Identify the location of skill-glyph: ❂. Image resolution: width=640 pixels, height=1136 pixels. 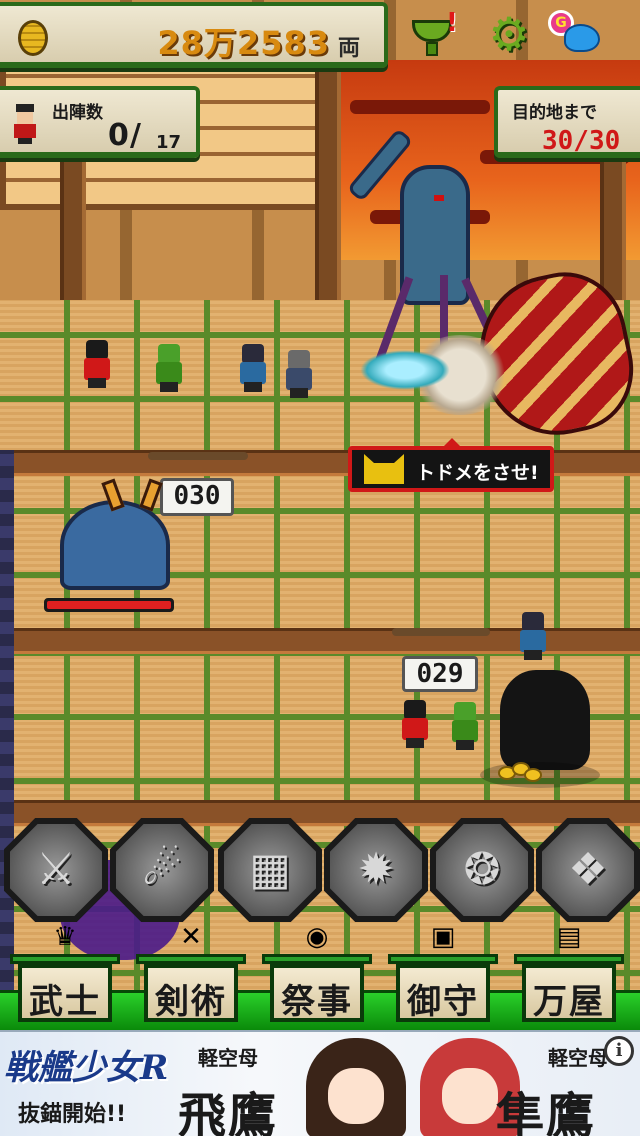
(482, 869).